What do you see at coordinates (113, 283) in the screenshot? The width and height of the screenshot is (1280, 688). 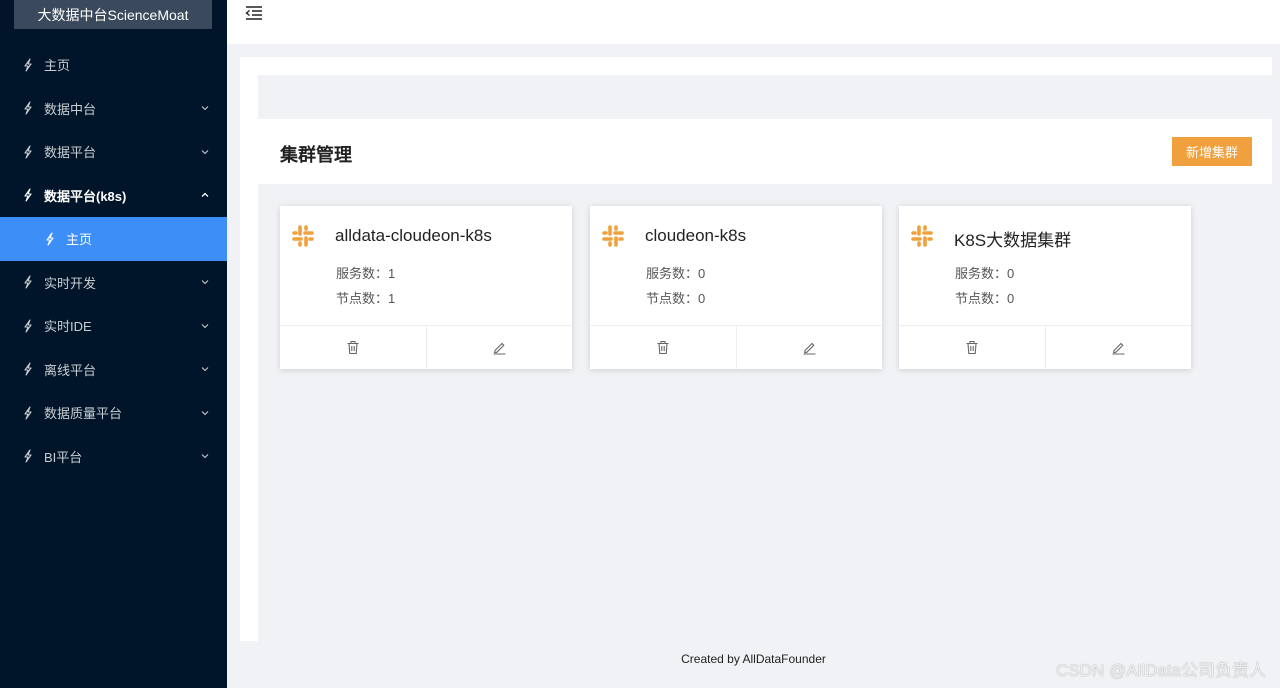 I see `sidebar-item-realtime-dev: 实时开发` at bounding box center [113, 283].